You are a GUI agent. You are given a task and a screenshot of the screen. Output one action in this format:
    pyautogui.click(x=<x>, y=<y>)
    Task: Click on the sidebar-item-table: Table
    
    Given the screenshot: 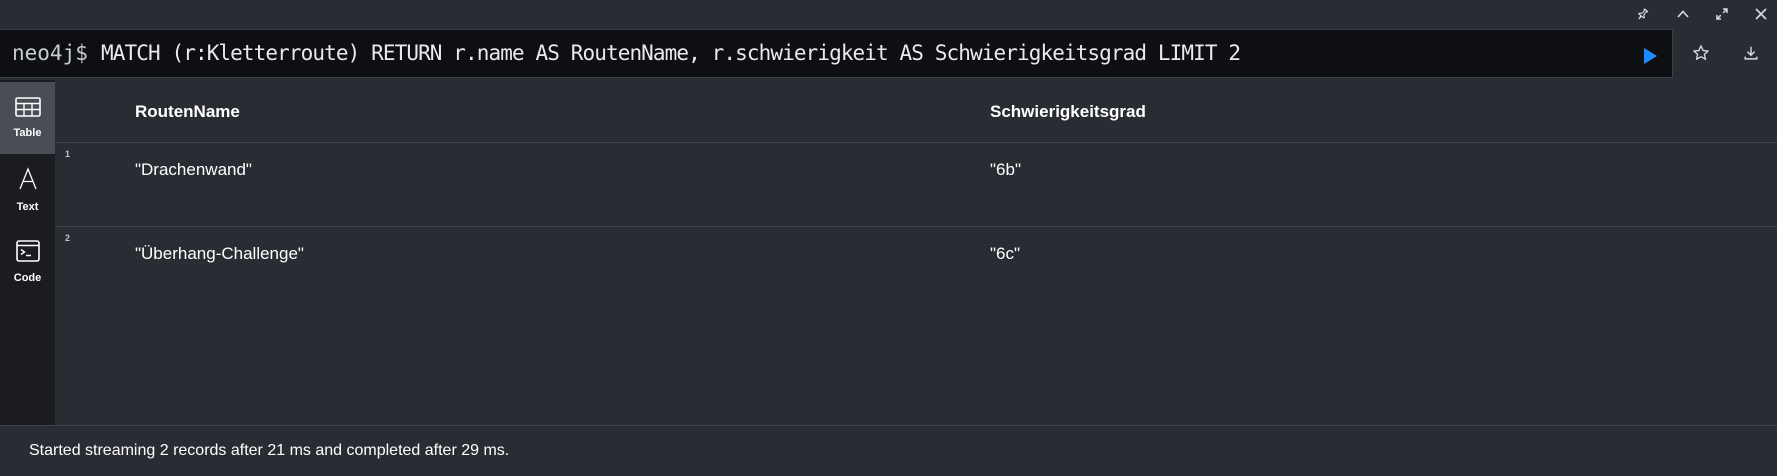 What is the action you would take?
    pyautogui.click(x=27, y=118)
    